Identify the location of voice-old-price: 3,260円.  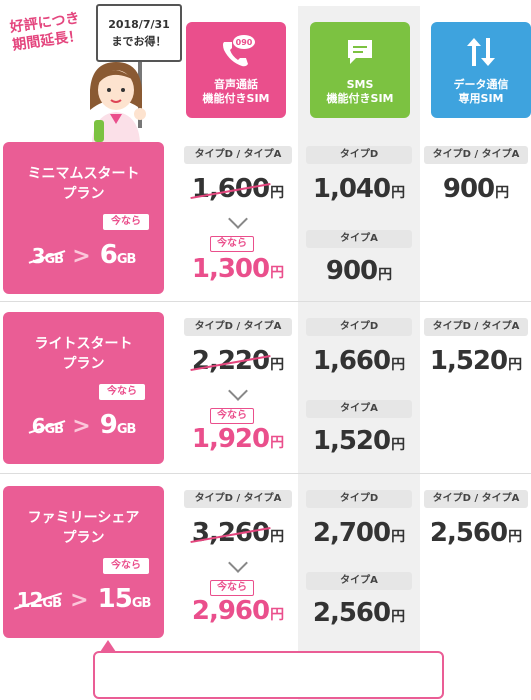
(238, 533).